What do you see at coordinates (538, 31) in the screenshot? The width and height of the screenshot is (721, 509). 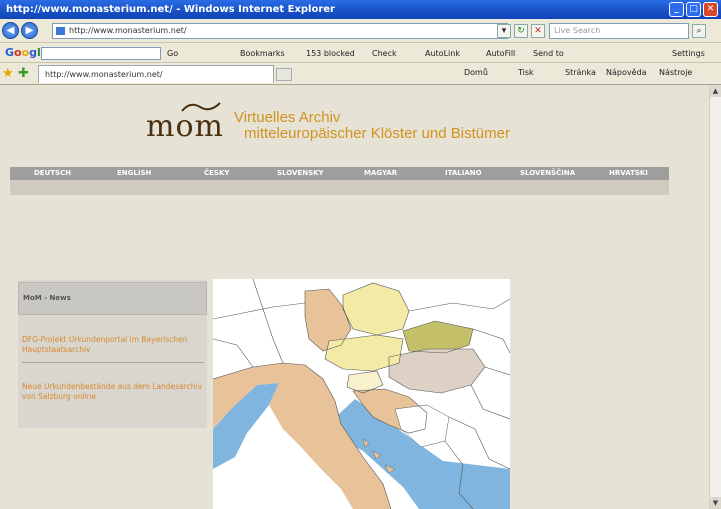 I see `stop-icon: ✕` at bounding box center [538, 31].